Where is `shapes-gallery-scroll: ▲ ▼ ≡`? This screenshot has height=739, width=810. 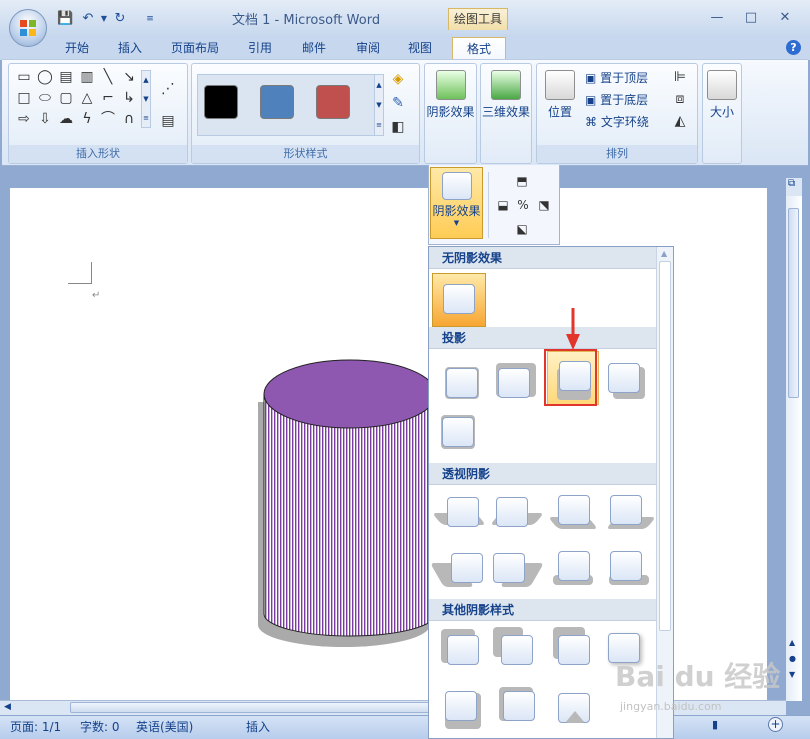
shapes-gallery-scroll: ▲ ▼ ≡ is located at coordinates (146, 99).